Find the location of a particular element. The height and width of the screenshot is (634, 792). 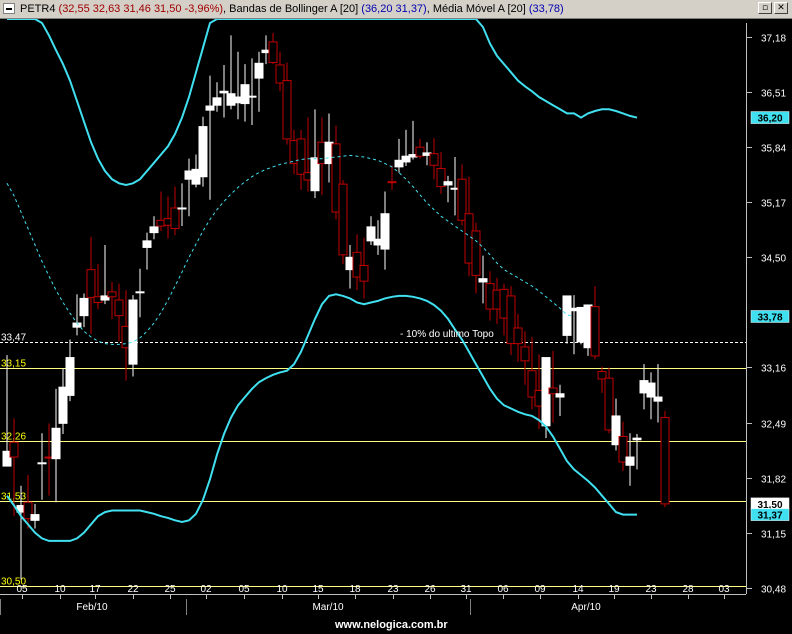

x-tick-label: 06 is located at coordinates (503, 589).